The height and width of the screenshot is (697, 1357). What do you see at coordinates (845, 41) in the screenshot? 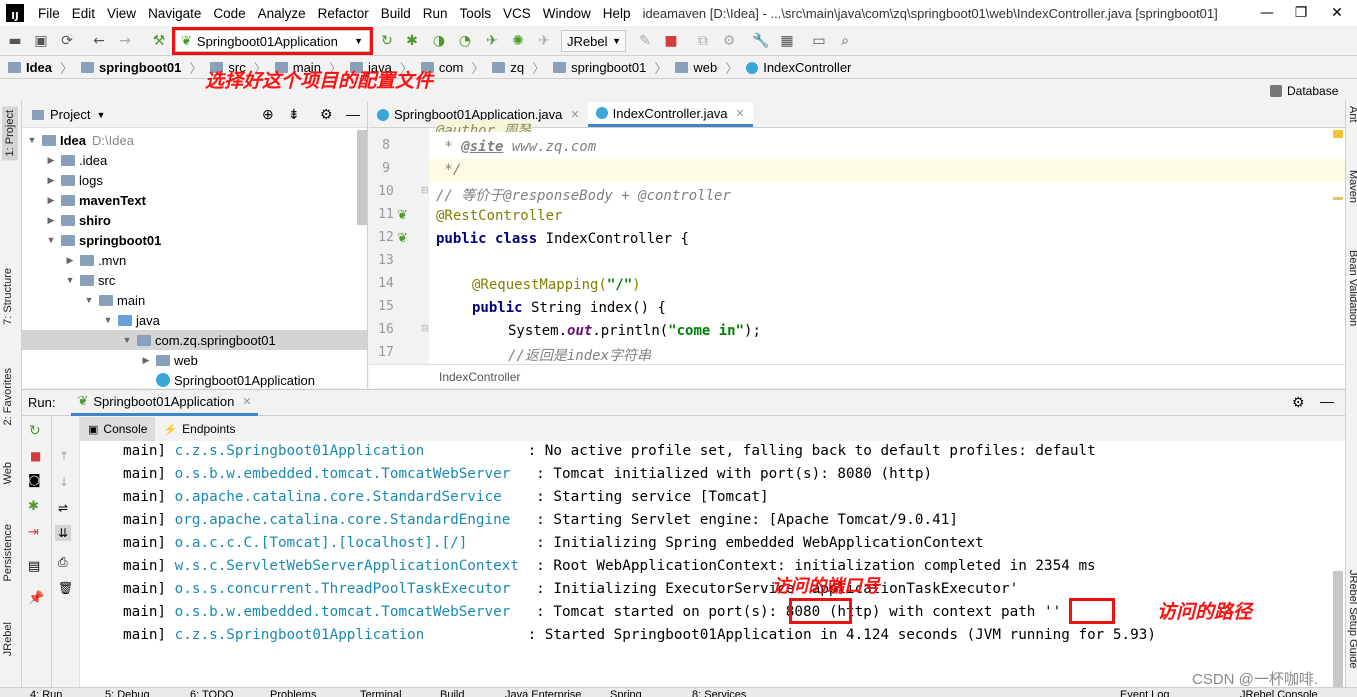
I see `search-icon: ⌕` at bounding box center [845, 41].